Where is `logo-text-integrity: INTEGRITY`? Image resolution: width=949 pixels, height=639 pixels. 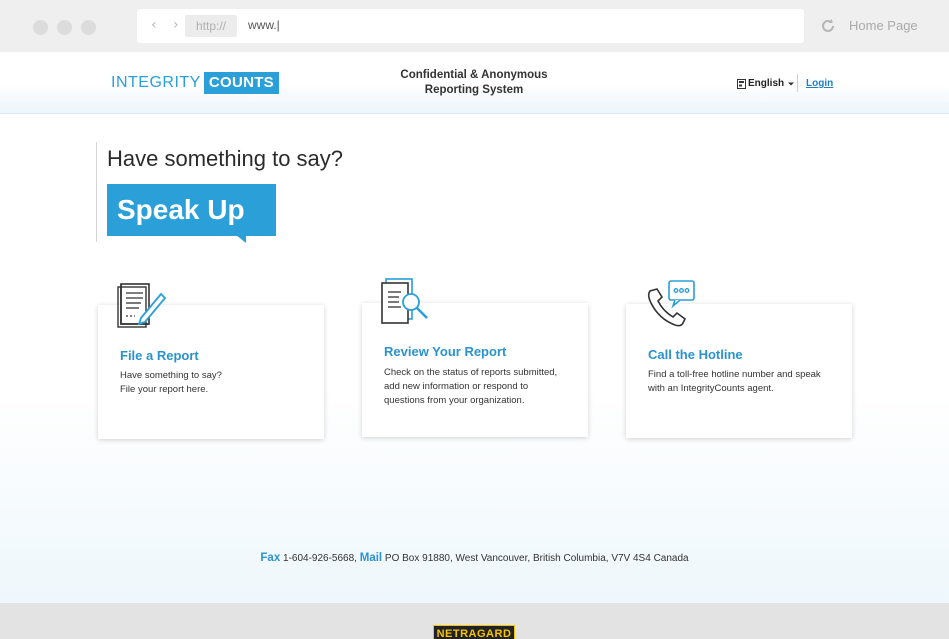
logo-text-integrity: INTEGRITY is located at coordinates (156, 82).